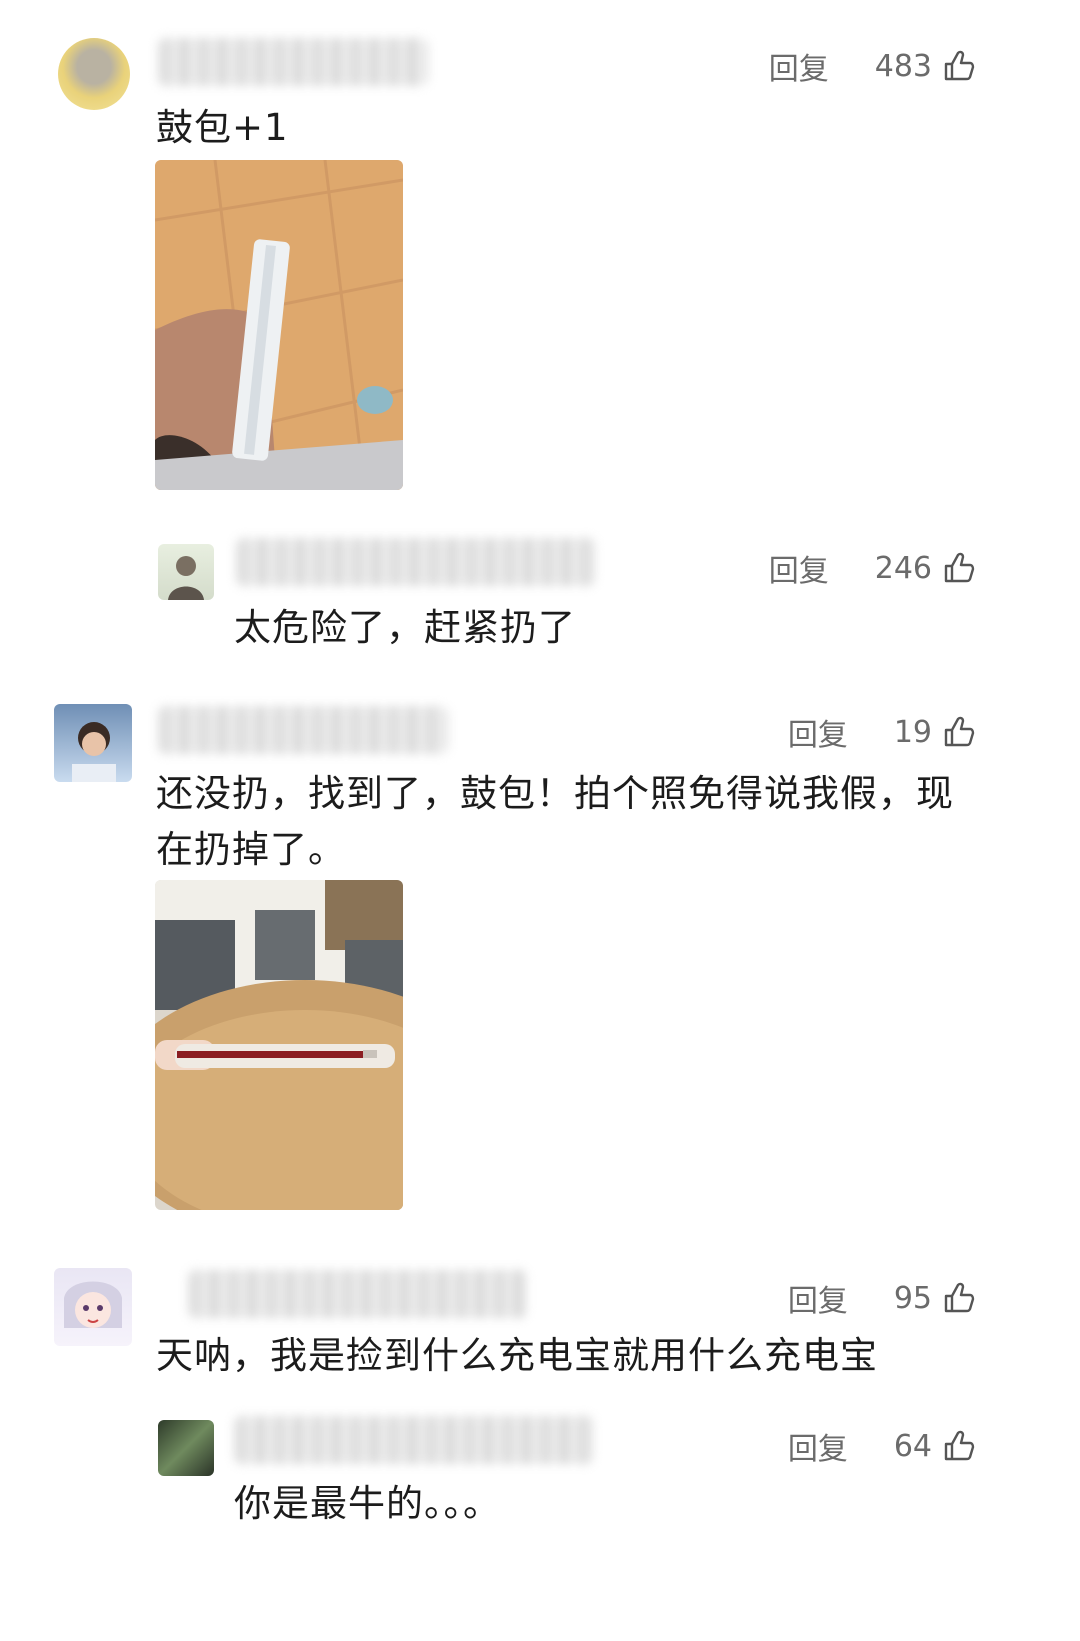 This screenshot has height=1641, width=1080. Describe the element at coordinates (872, 568) in the screenshot. I see `comment-actions: 回复 246` at that location.